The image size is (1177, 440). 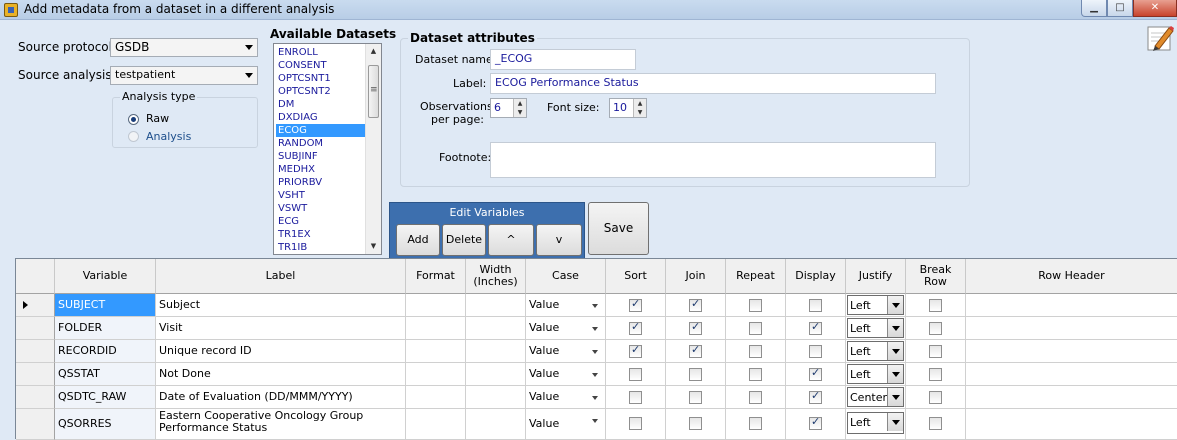 I want to click on add-button: Add, so click(x=418, y=240).